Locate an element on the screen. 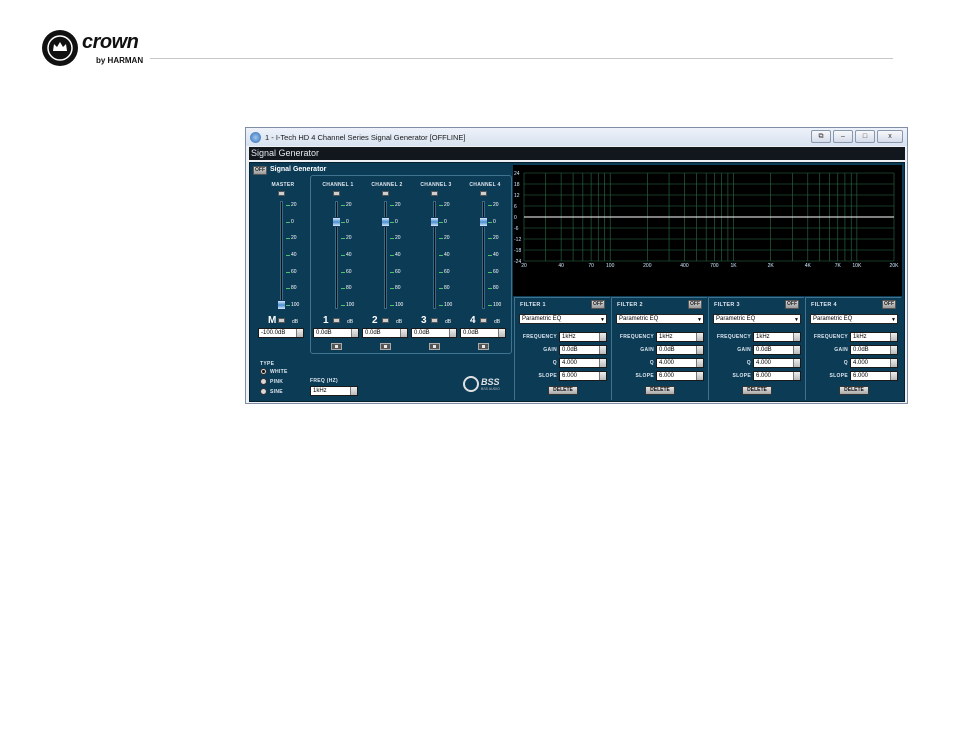  filter-4-delete-button: DELETE is located at coordinates (854, 390).